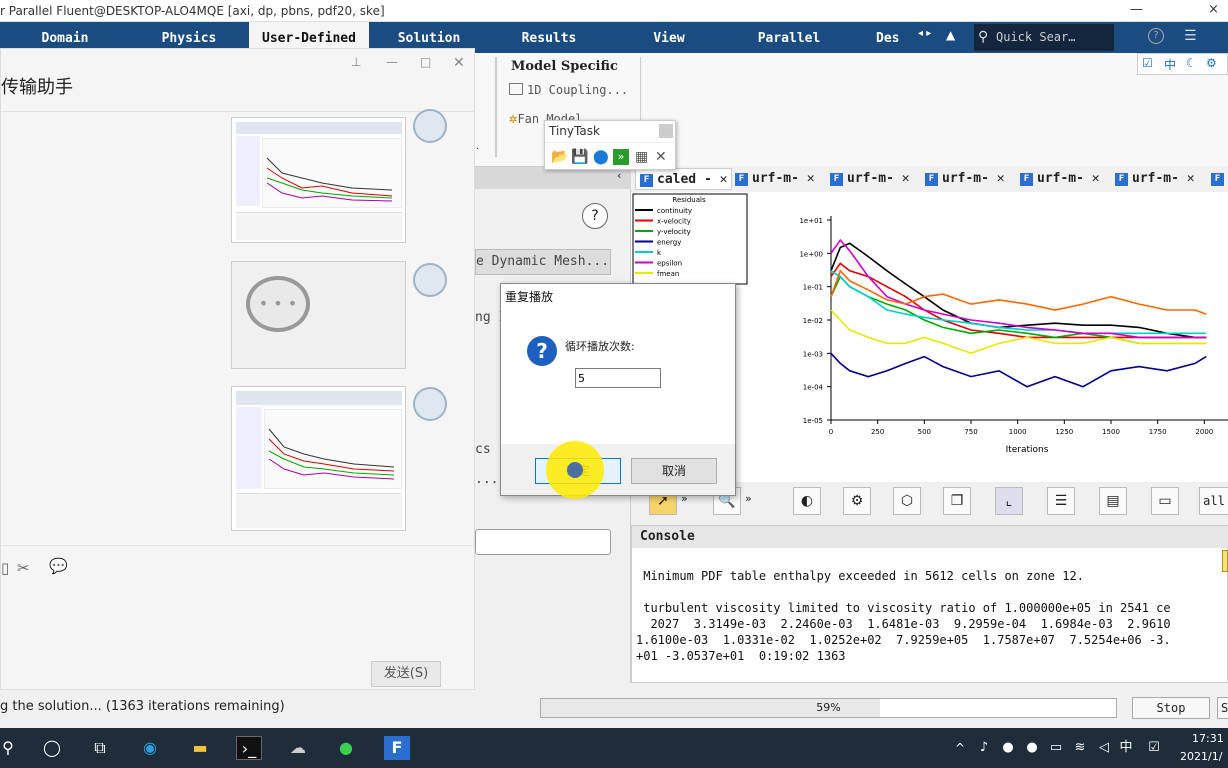 The height and width of the screenshot is (768, 1228). I want to click on checkbox-icon: ☑, so click(1147, 63).